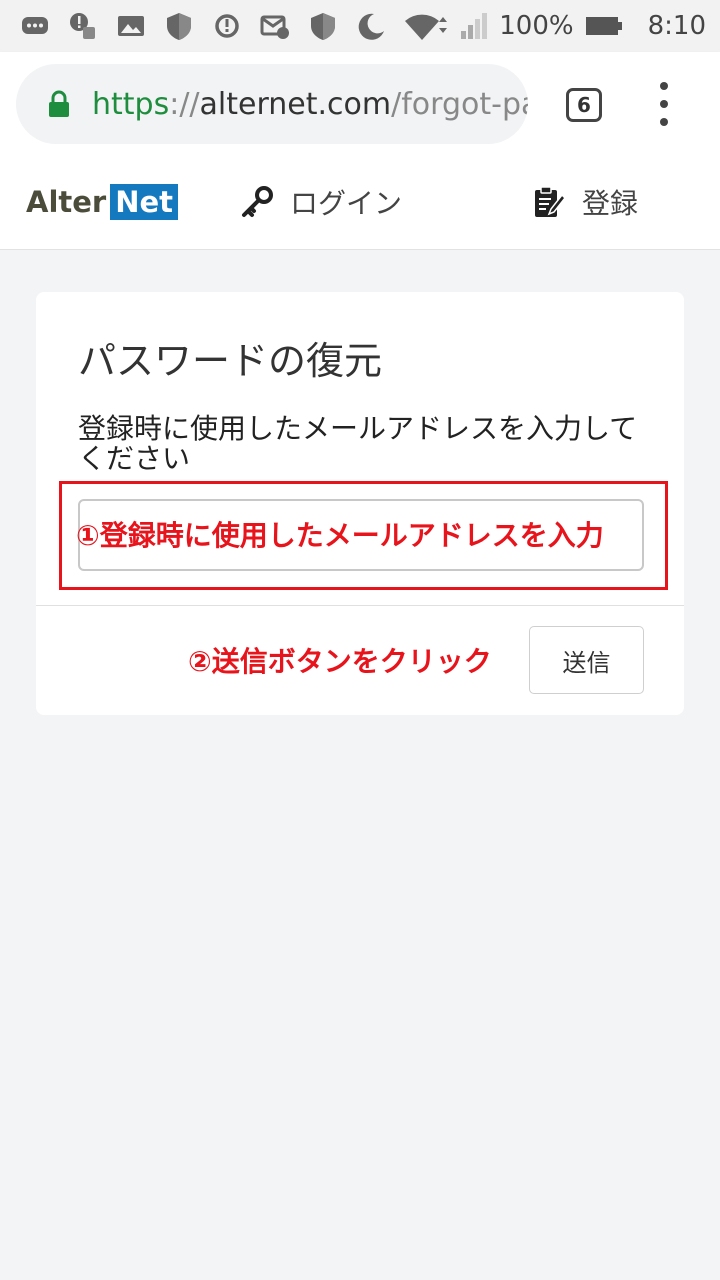 This screenshot has width=720, height=1280. What do you see at coordinates (203, 26) in the screenshot?
I see `notification-icons` at bounding box center [203, 26].